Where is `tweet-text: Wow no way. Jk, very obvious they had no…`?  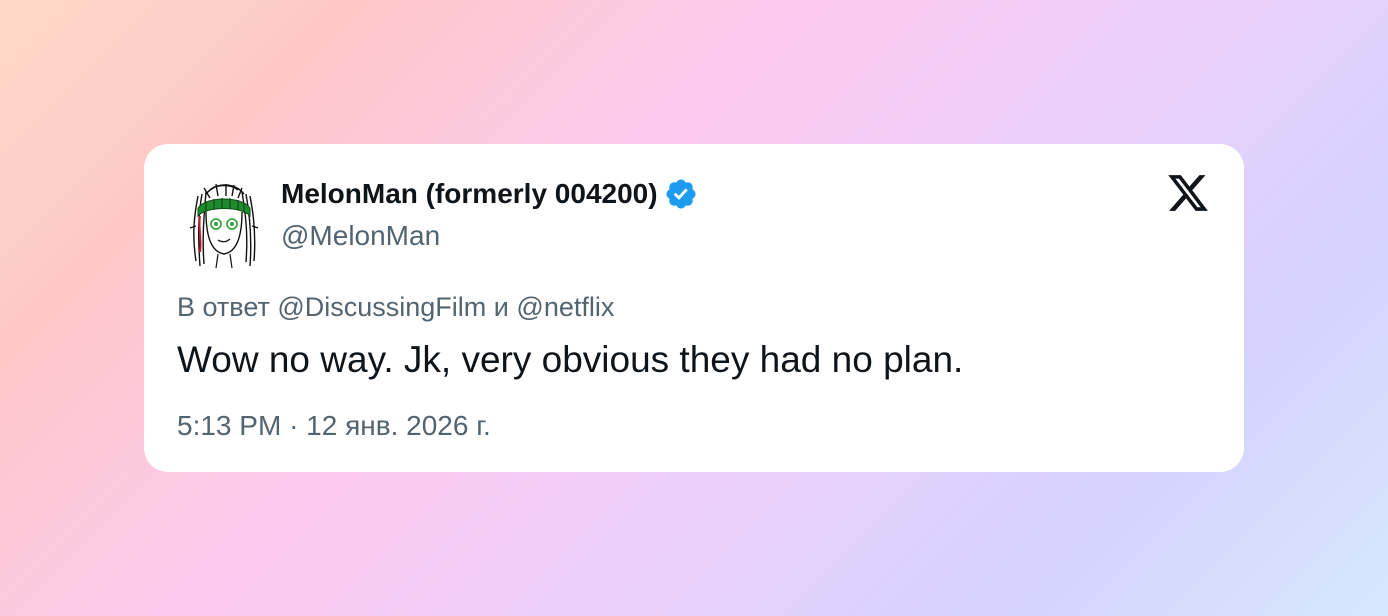
tweet-text: Wow no way. Jk, very obvious they had no… is located at coordinates (570, 359).